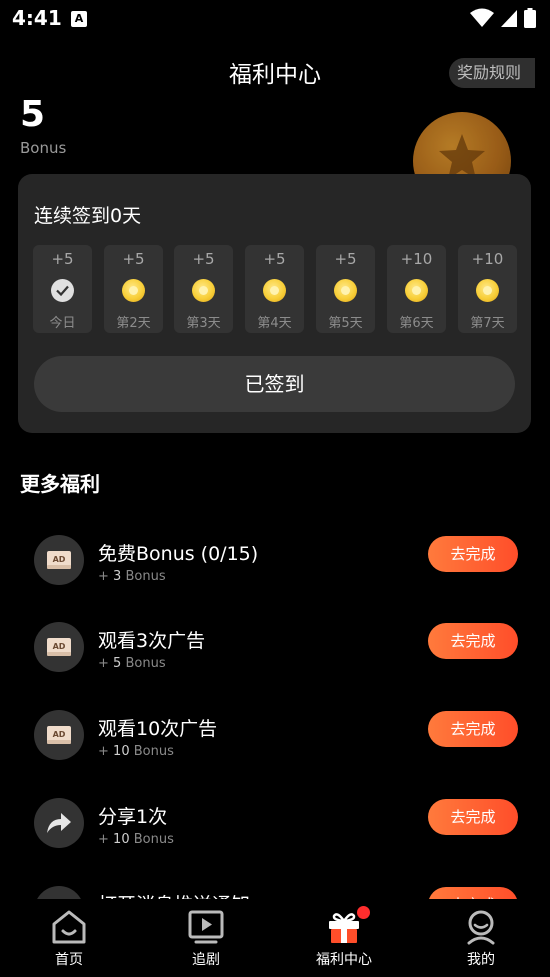 The image size is (550, 977). Describe the element at coordinates (79, 19) in the screenshot. I see `notification-icon: A` at that location.